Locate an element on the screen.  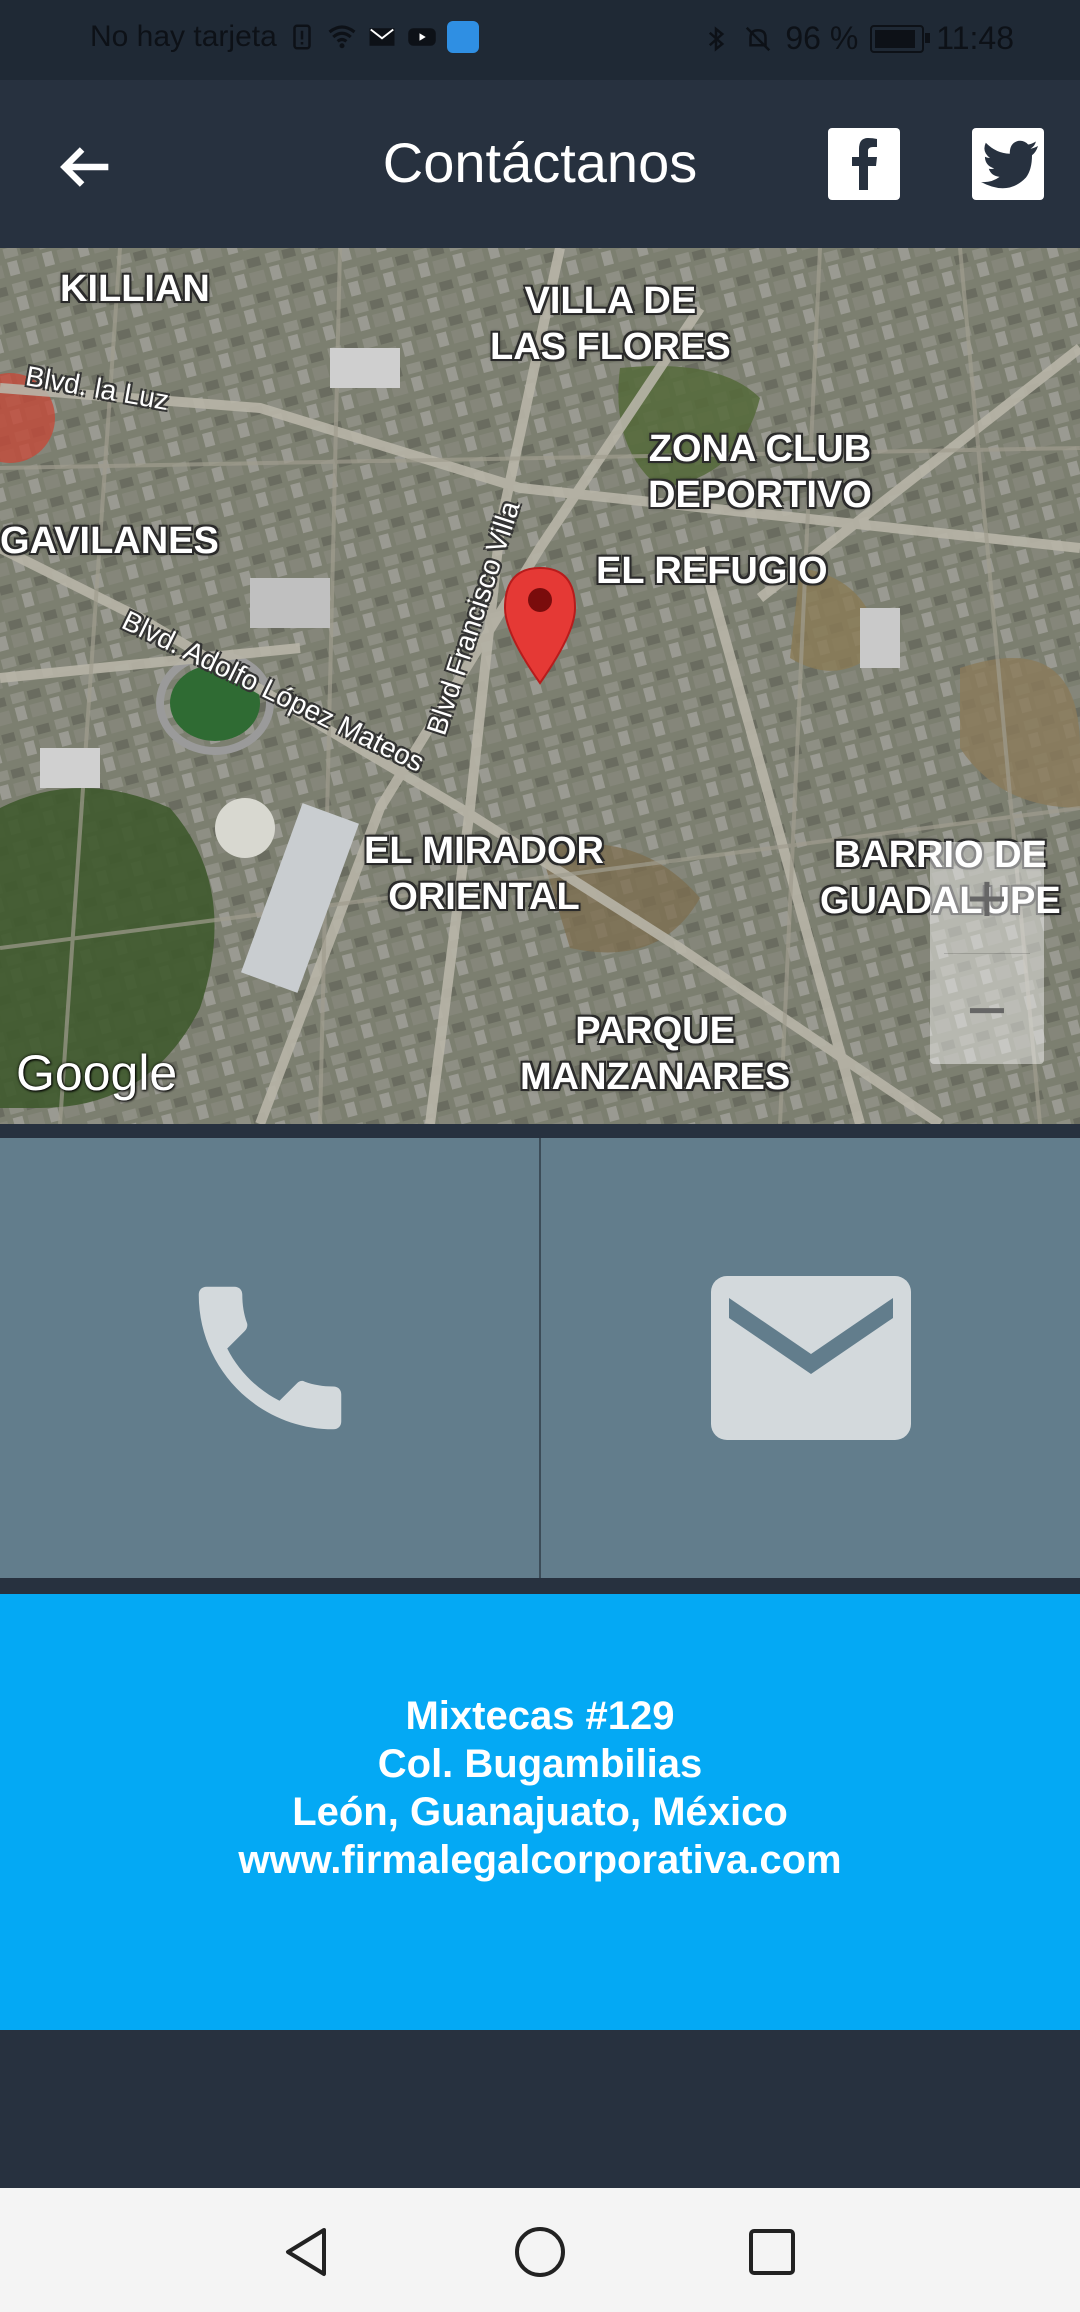
gmail-icon is located at coordinates (382, 37).